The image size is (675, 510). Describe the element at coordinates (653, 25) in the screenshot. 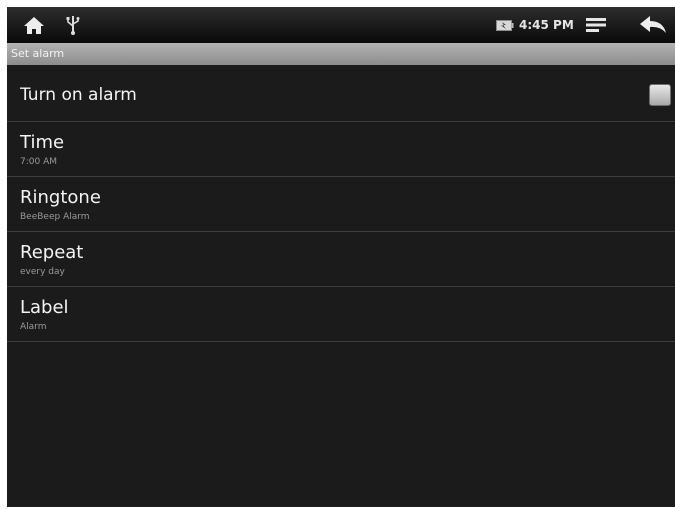

I see `back-icon` at that location.